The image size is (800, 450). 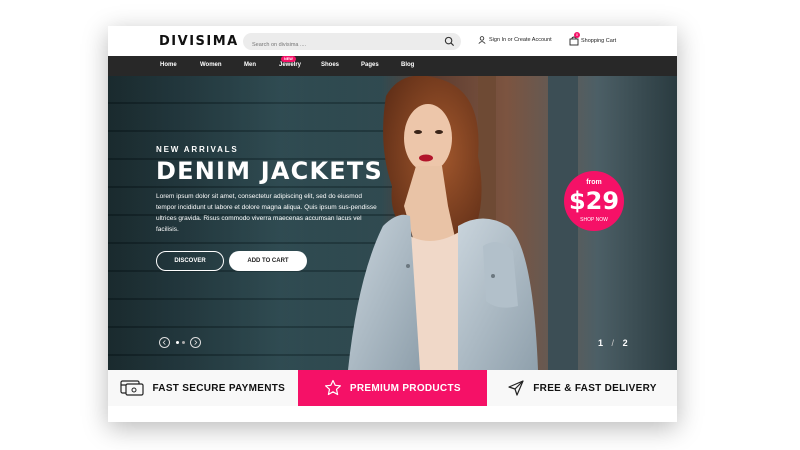 What do you see at coordinates (595, 388) in the screenshot?
I see `feature-delivery-label: FREE & FAST DELIVERY` at bounding box center [595, 388].